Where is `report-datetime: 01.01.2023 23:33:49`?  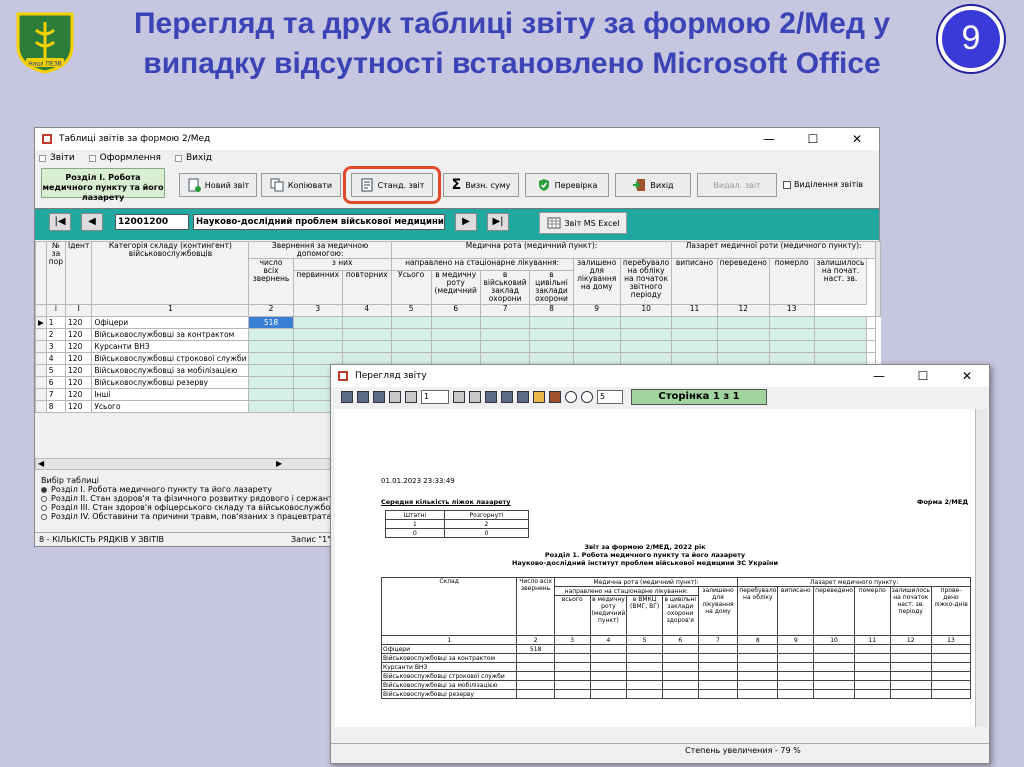 report-datetime: 01.01.2023 23:33:49 is located at coordinates (418, 481).